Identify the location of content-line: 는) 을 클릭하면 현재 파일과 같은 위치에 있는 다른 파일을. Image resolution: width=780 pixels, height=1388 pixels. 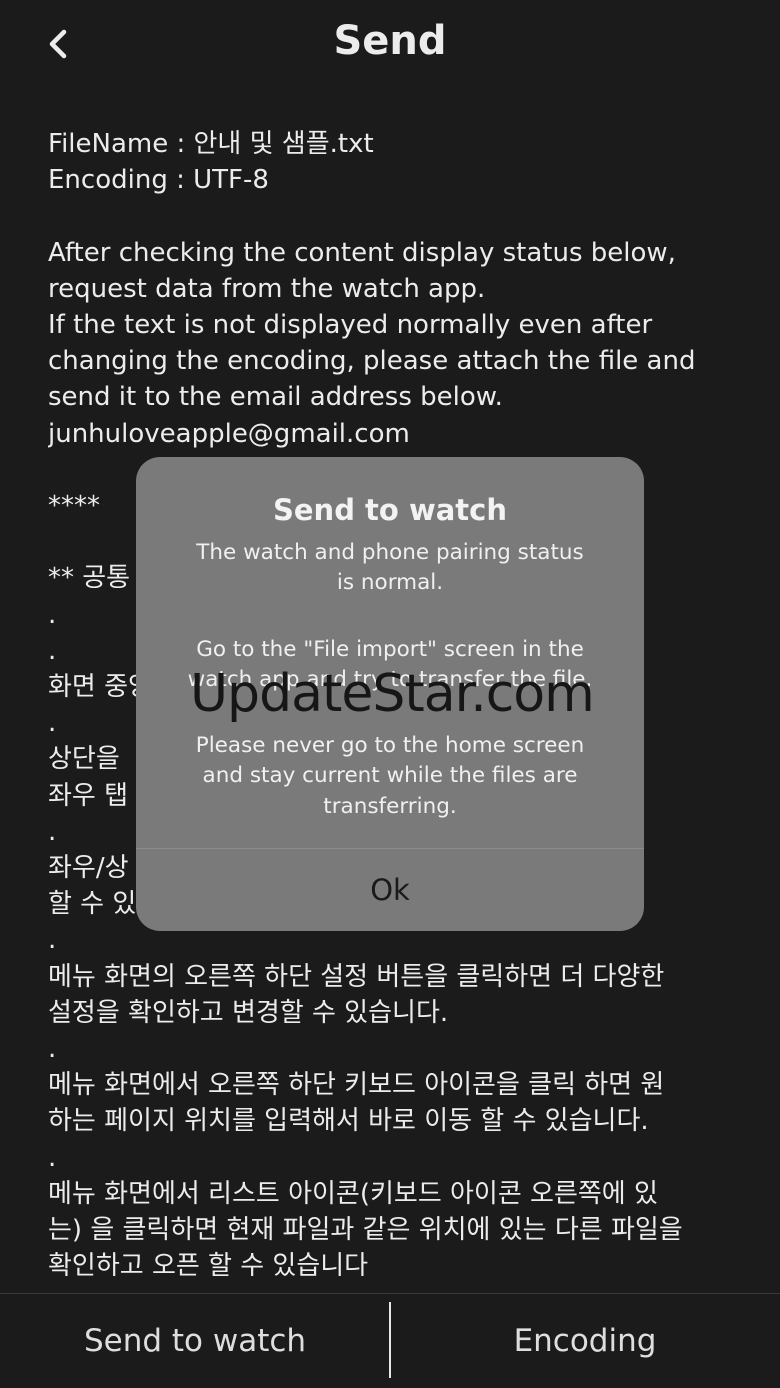
(365, 1230).